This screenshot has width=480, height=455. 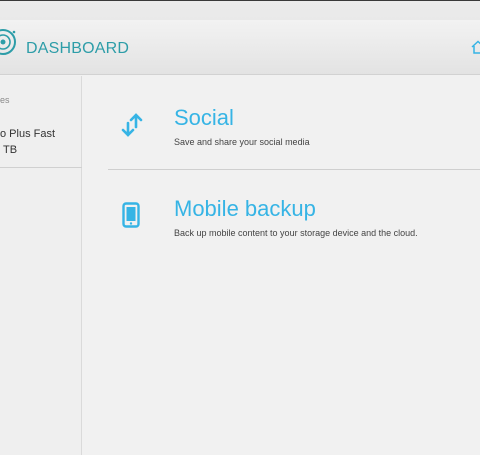 I want to click on dashboard-title: DASHBOARD, so click(x=77, y=49).